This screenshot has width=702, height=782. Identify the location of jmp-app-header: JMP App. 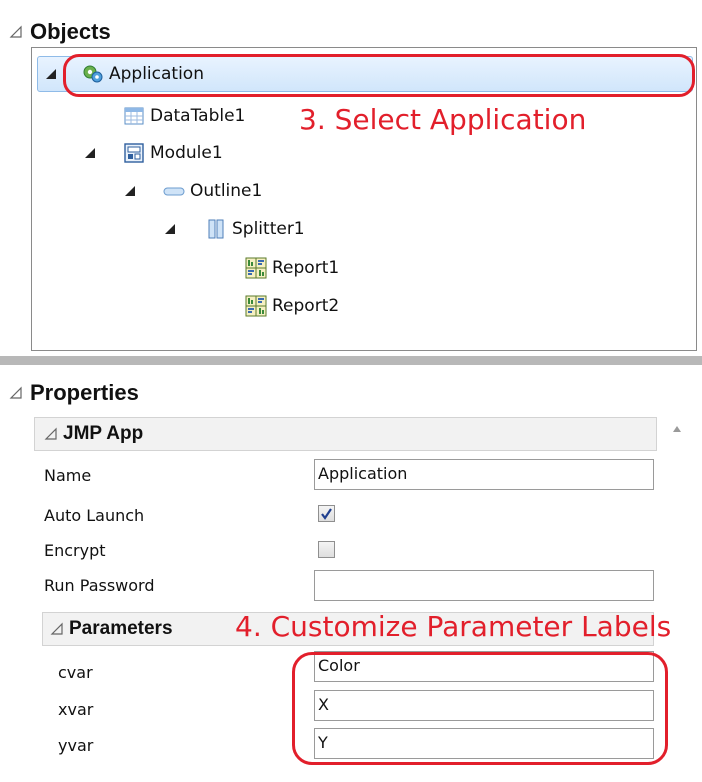
(345, 434).